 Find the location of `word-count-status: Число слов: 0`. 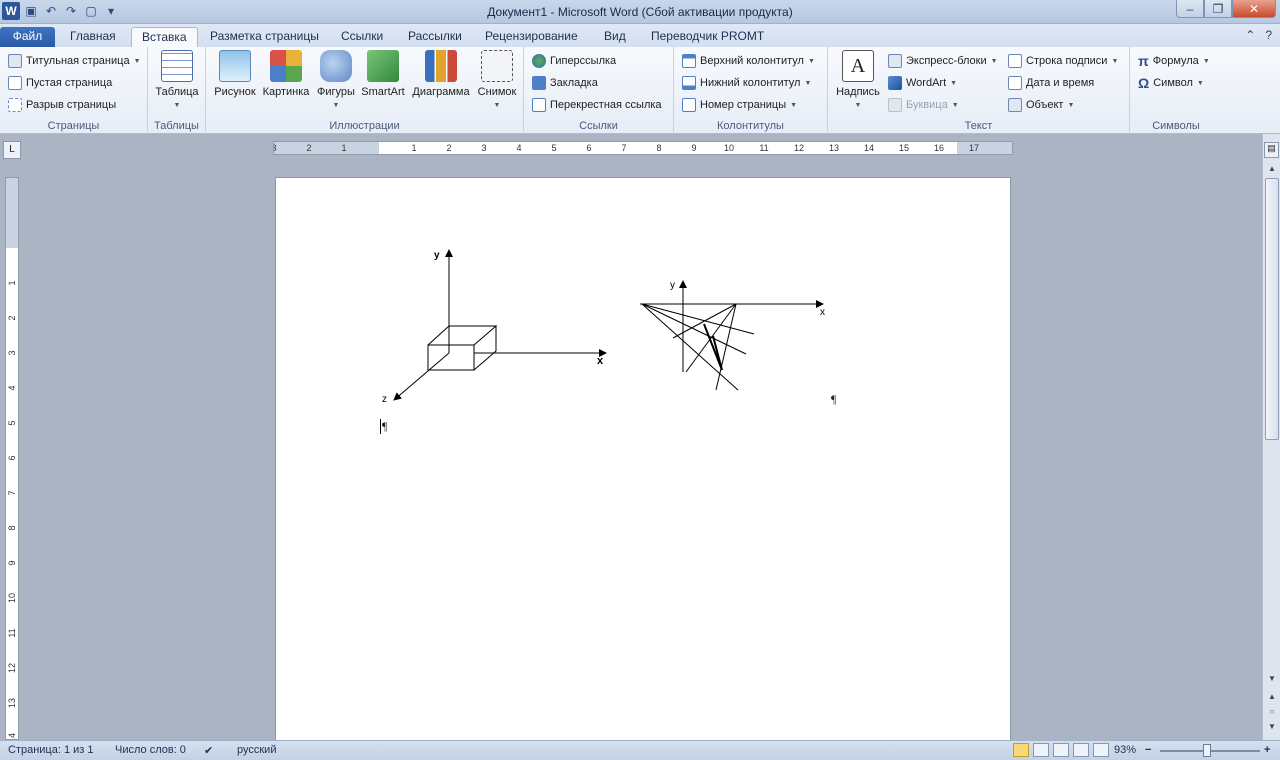

word-count-status: Число слов: 0 is located at coordinates (150, 750).